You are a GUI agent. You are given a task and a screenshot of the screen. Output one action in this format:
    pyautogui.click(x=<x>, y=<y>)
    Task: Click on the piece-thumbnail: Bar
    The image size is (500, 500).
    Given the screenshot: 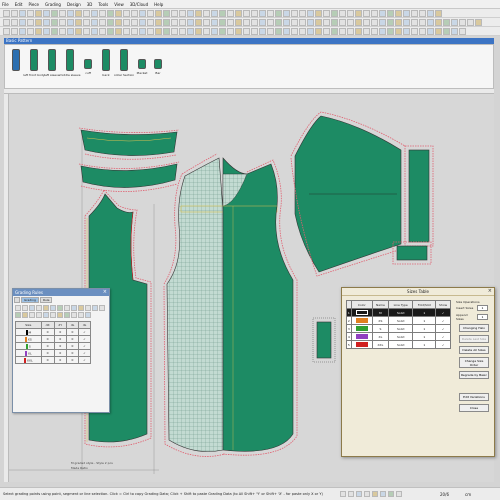 What is the action you would take?
    pyautogui.click(x=158, y=62)
    